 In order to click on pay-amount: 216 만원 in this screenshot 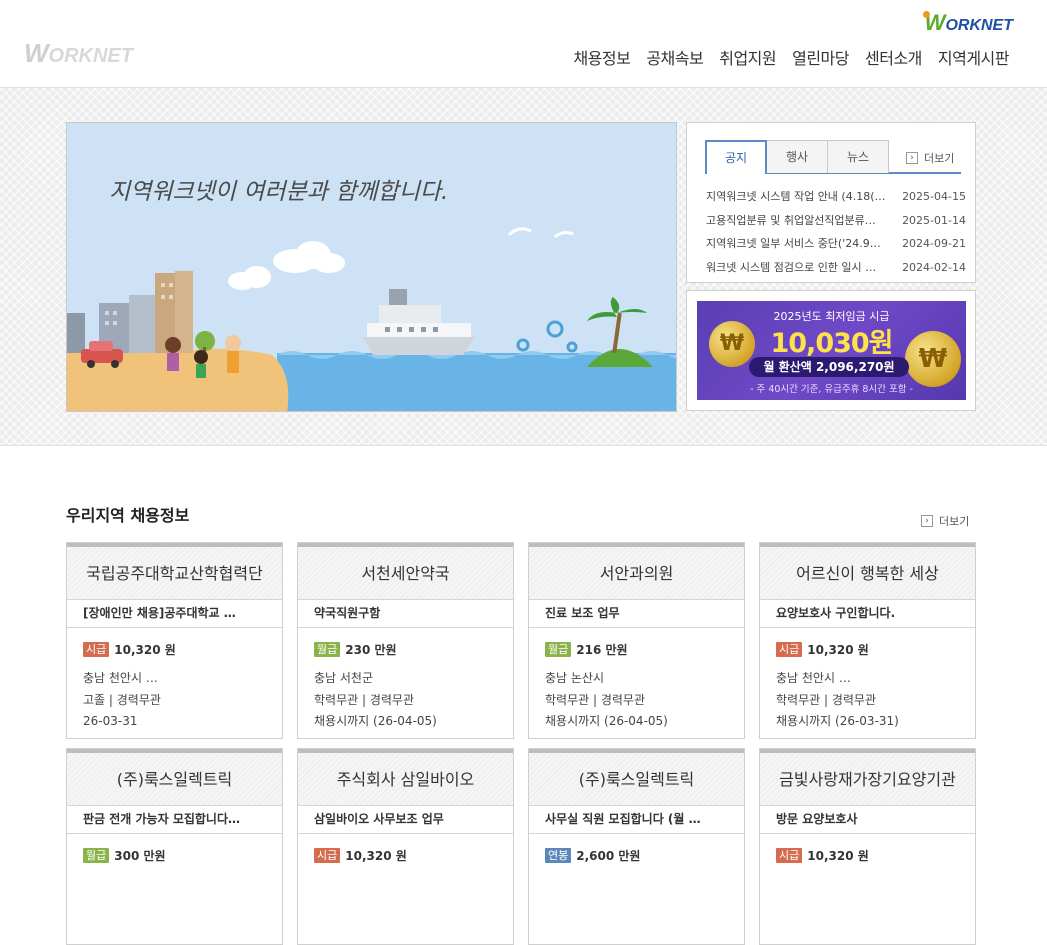, I will do `click(602, 649)`.